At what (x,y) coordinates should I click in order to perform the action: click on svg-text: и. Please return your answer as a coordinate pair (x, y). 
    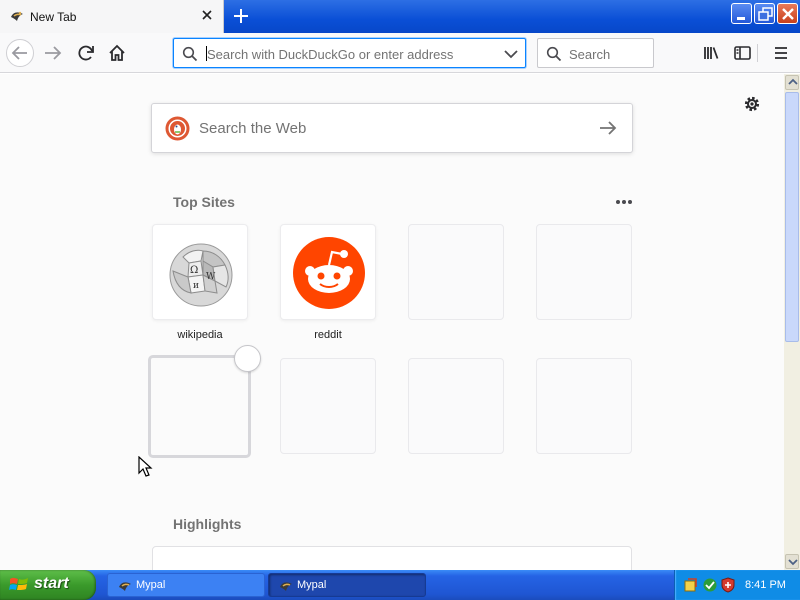
    Looking at the image, I should click on (196, 286).